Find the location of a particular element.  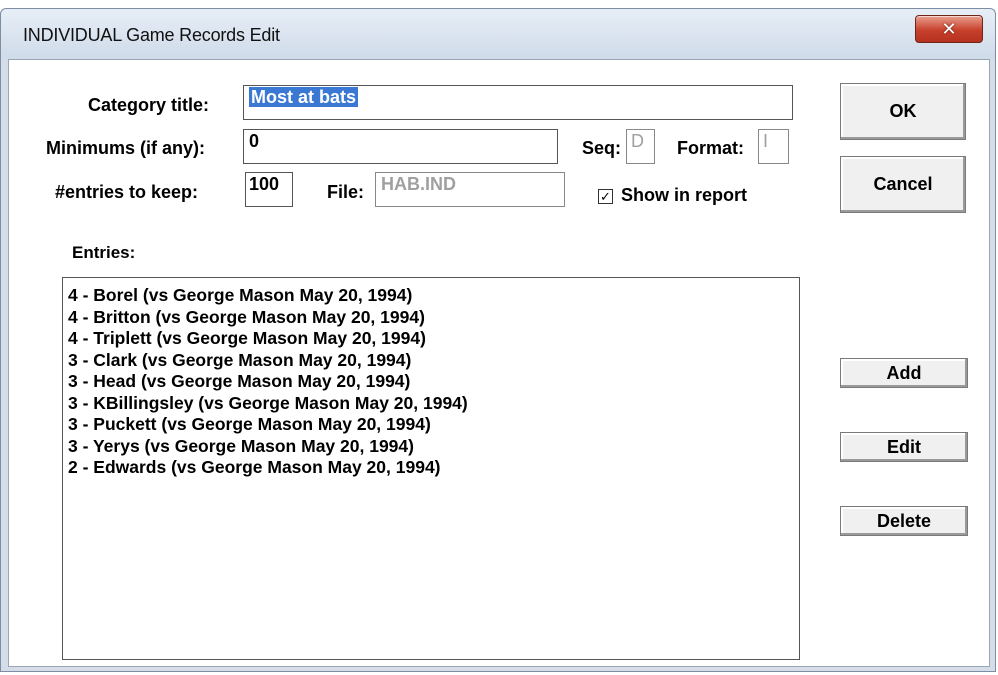

format-label: Format: is located at coordinates (710, 148).